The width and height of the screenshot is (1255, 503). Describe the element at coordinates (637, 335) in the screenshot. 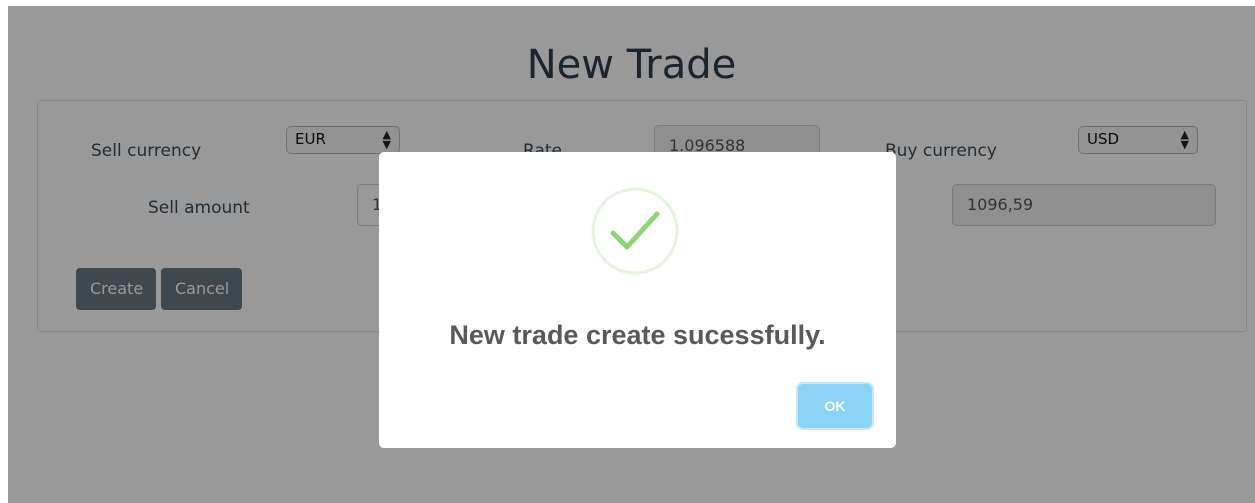

I see `dialog-message: New trade create sucessfully.` at that location.